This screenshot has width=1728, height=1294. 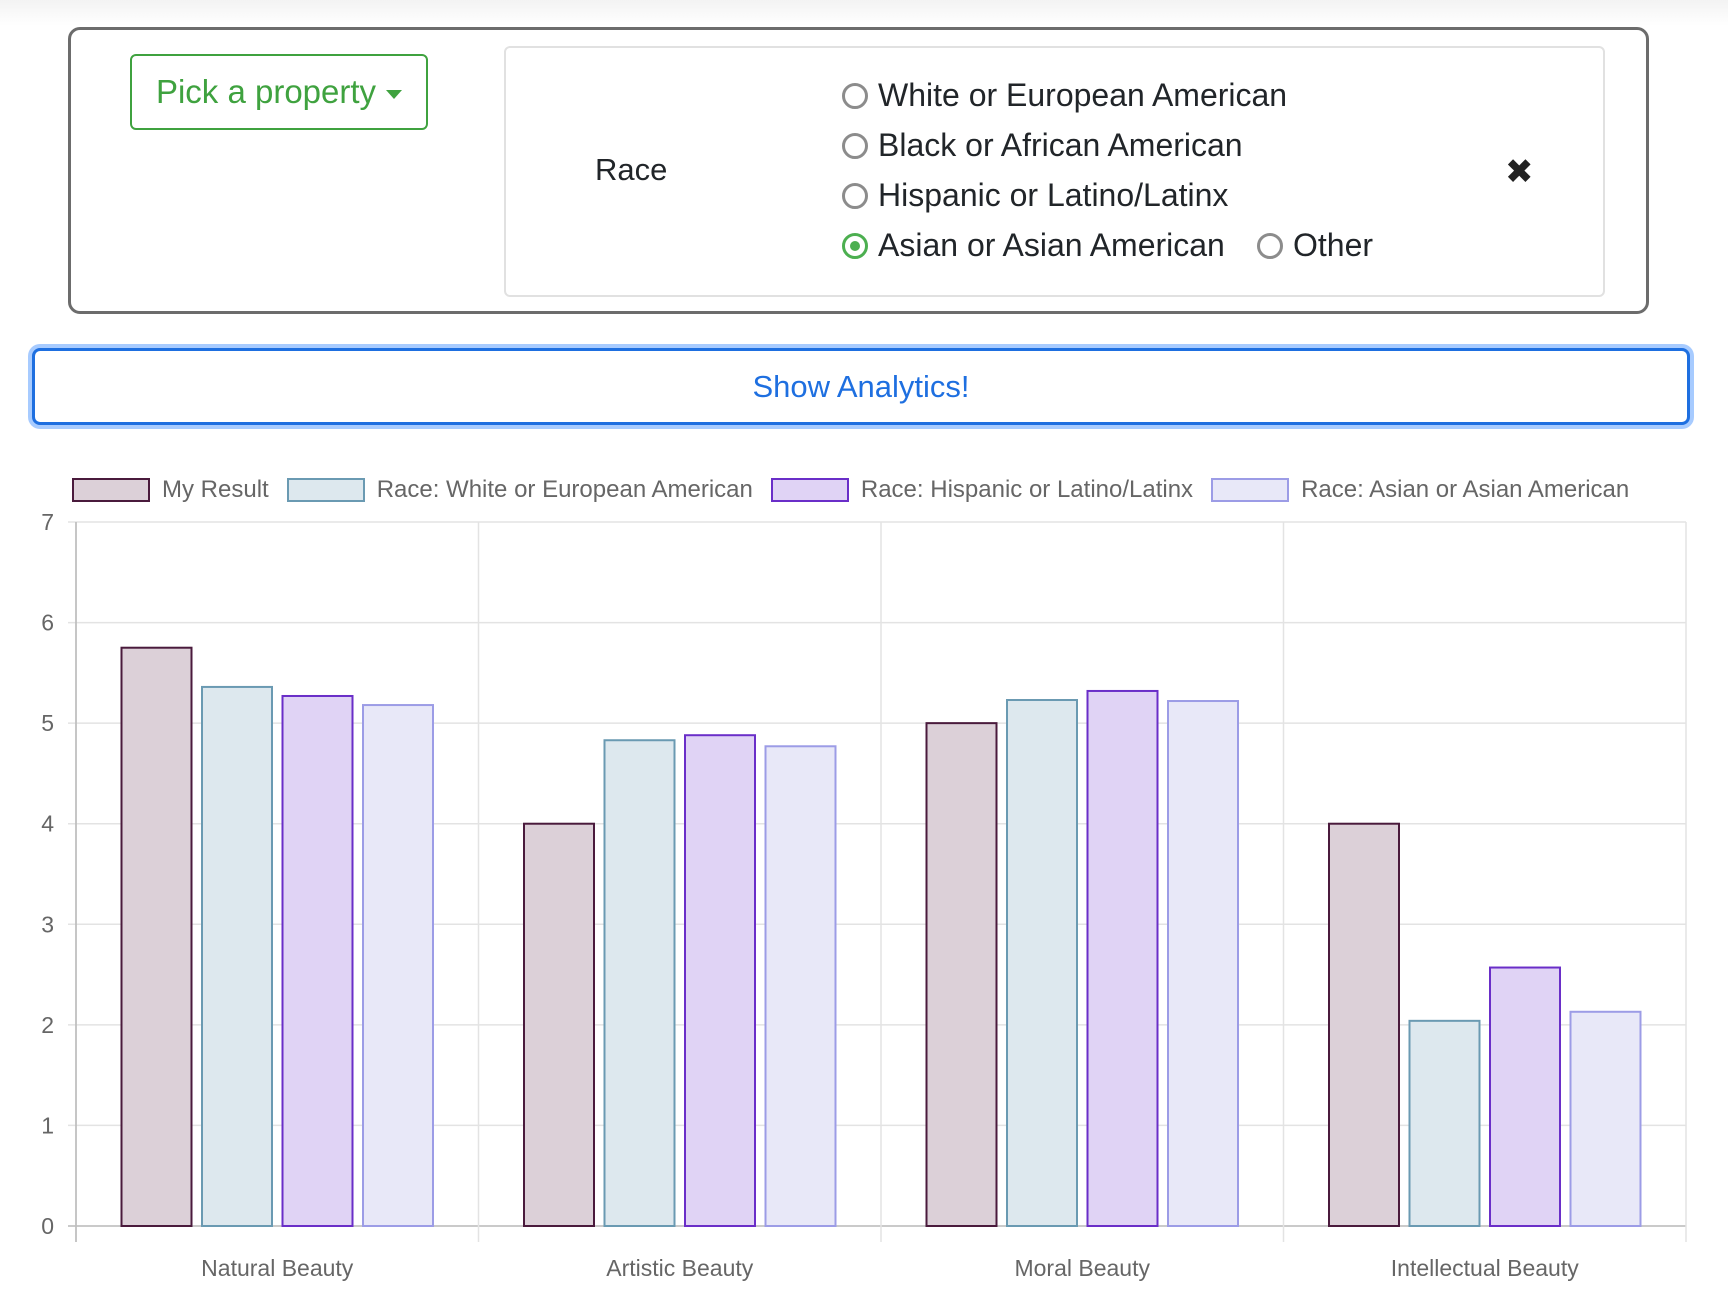 I want to click on legend-label: Race: Hispanic or Latino/Latinx, so click(x=1027, y=489).